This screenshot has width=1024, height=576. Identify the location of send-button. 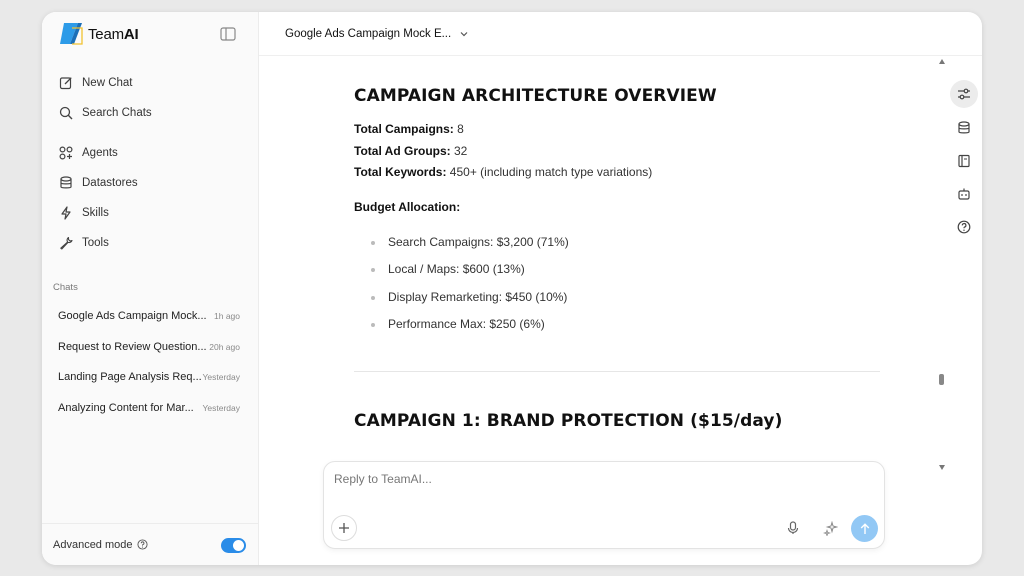
(864, 528).